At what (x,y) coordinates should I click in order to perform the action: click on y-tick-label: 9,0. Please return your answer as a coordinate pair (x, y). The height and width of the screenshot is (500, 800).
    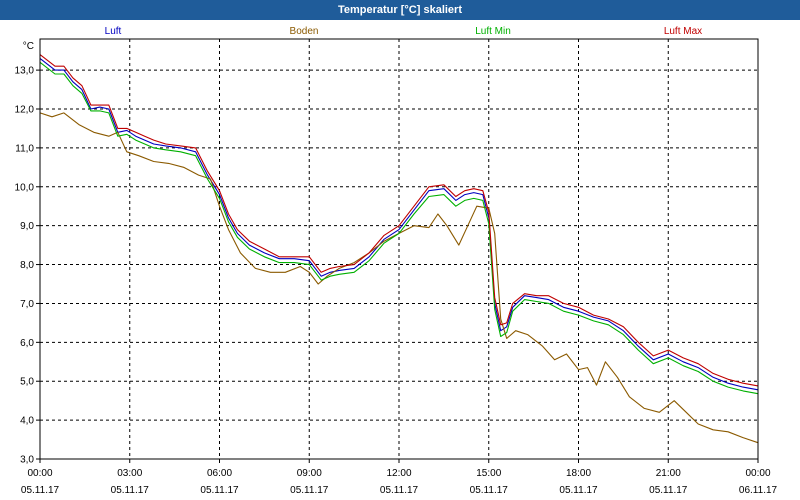
    Looking at the image, I should click on (27, 226).